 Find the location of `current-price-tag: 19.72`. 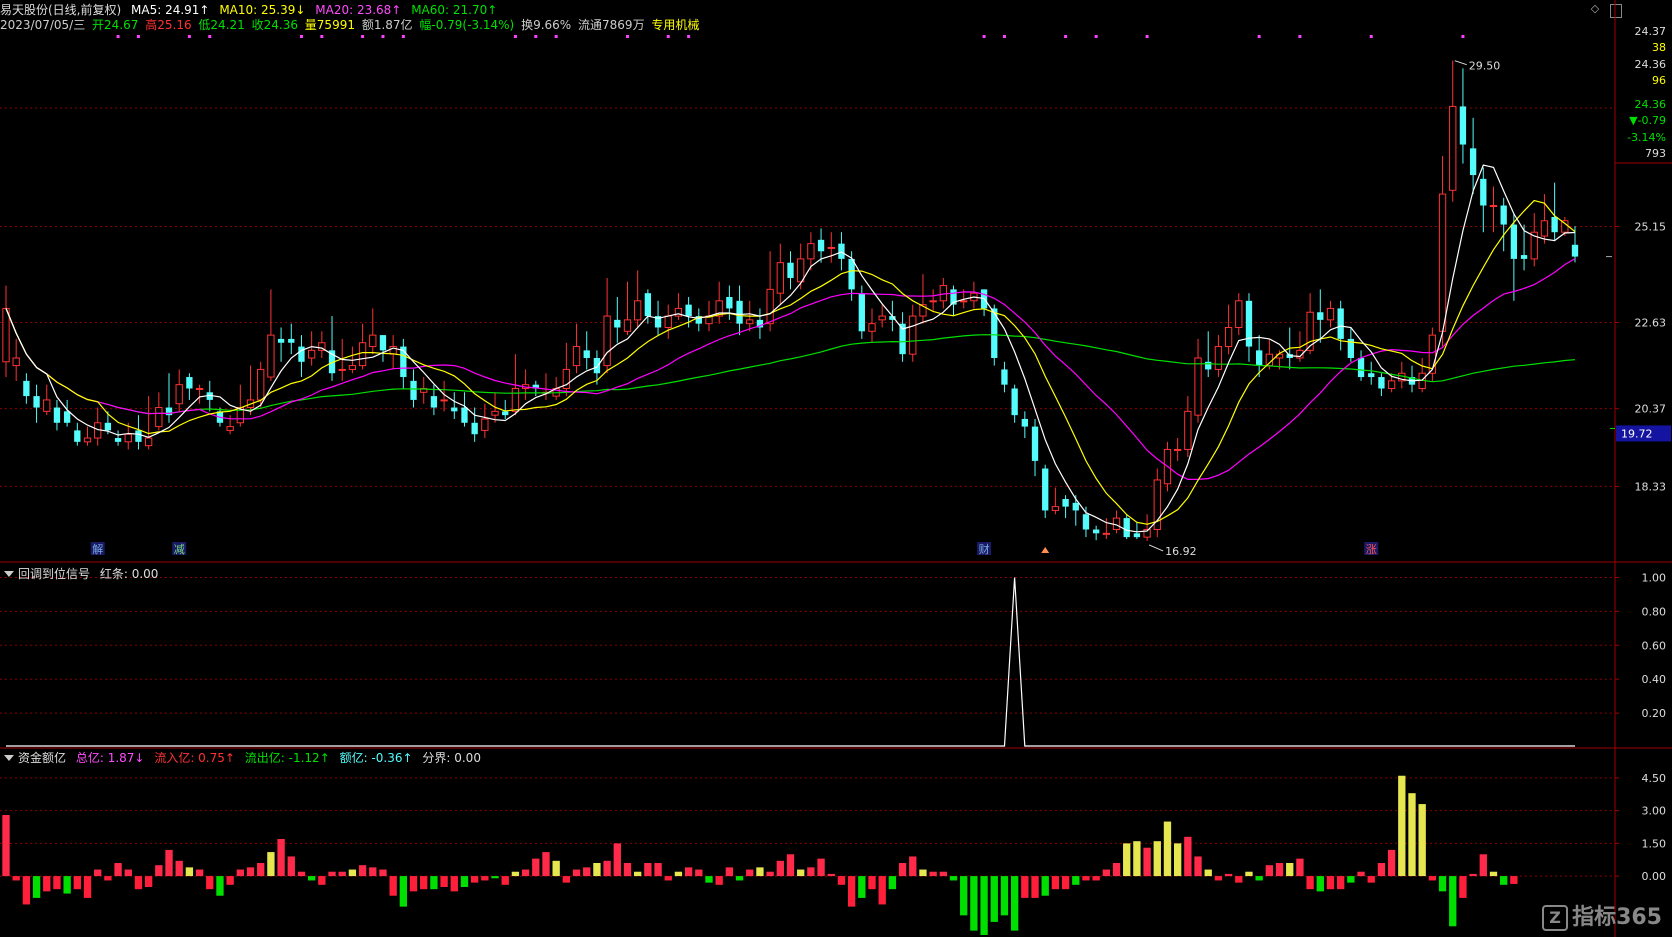

current-price-tag: 19.72 is located at coordinates (1637, 433).